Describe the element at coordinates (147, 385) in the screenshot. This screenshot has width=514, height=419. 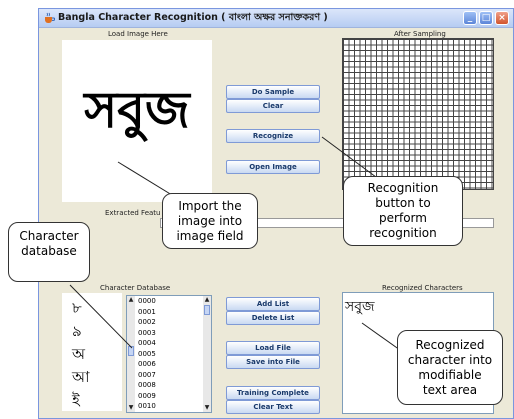
I see `list-item: 0008` at that location.